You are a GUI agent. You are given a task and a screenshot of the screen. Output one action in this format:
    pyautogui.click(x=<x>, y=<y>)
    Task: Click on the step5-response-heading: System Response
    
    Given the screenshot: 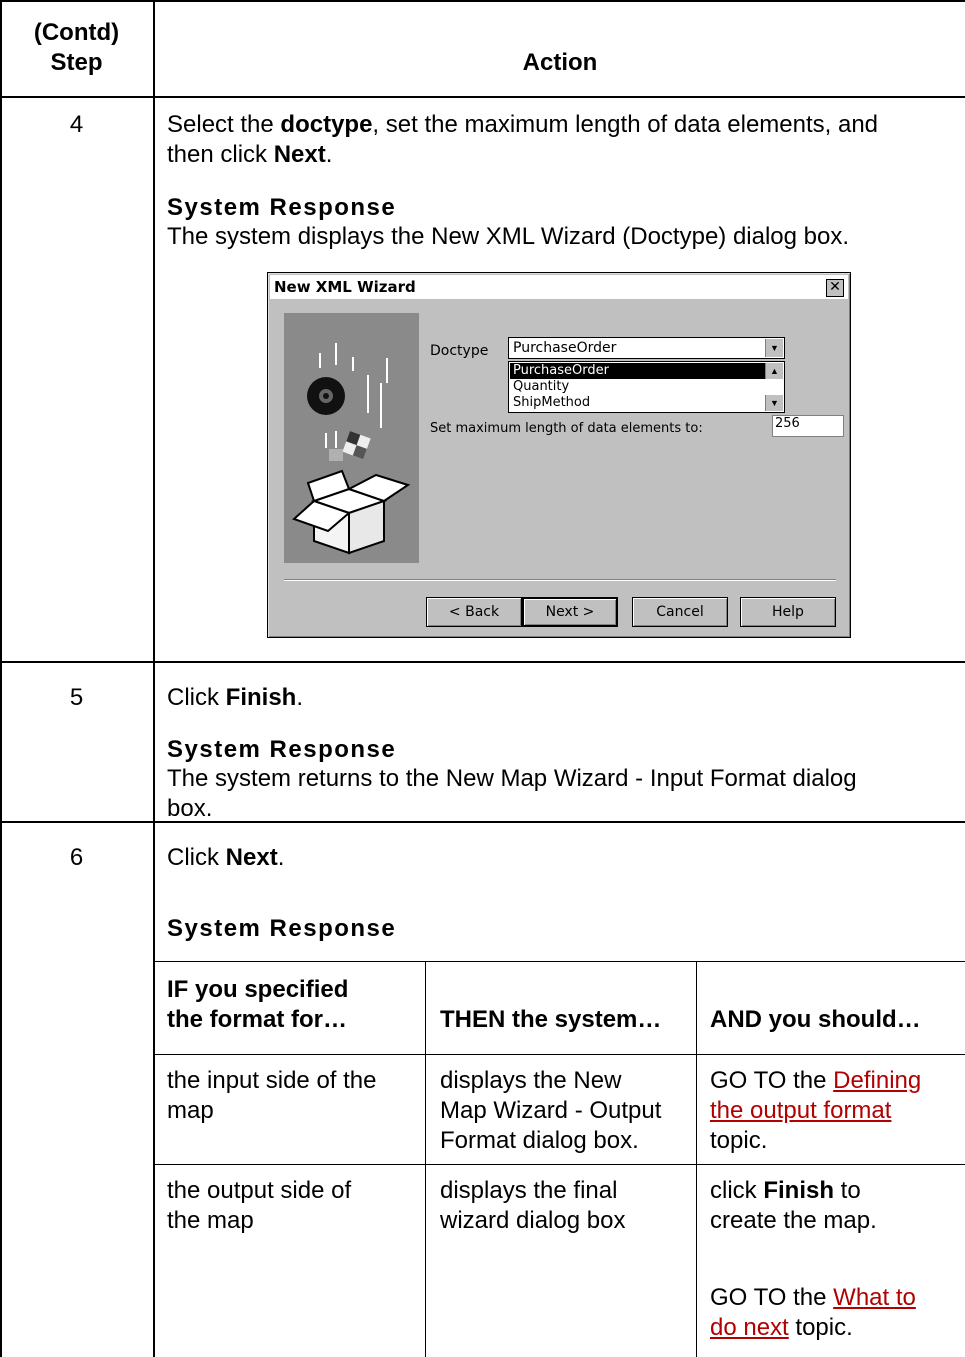 What is the action you would take?
    pyautogui.click(x=282, y=749)
    